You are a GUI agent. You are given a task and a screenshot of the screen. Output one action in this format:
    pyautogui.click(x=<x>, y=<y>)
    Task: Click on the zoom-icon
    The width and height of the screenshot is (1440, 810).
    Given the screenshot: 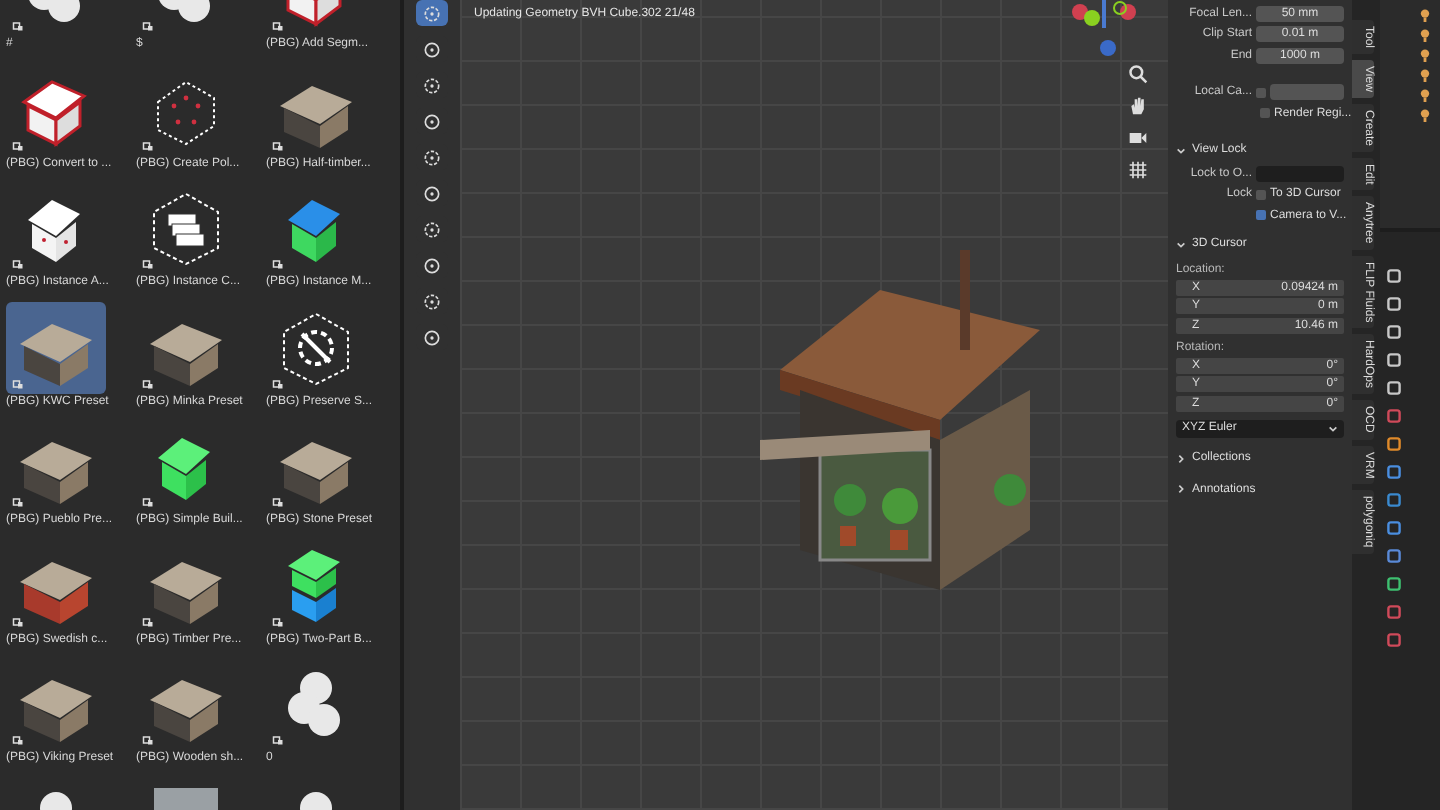 What is the action you would take?
    pyautogui.click(x=1138, y=74)
    